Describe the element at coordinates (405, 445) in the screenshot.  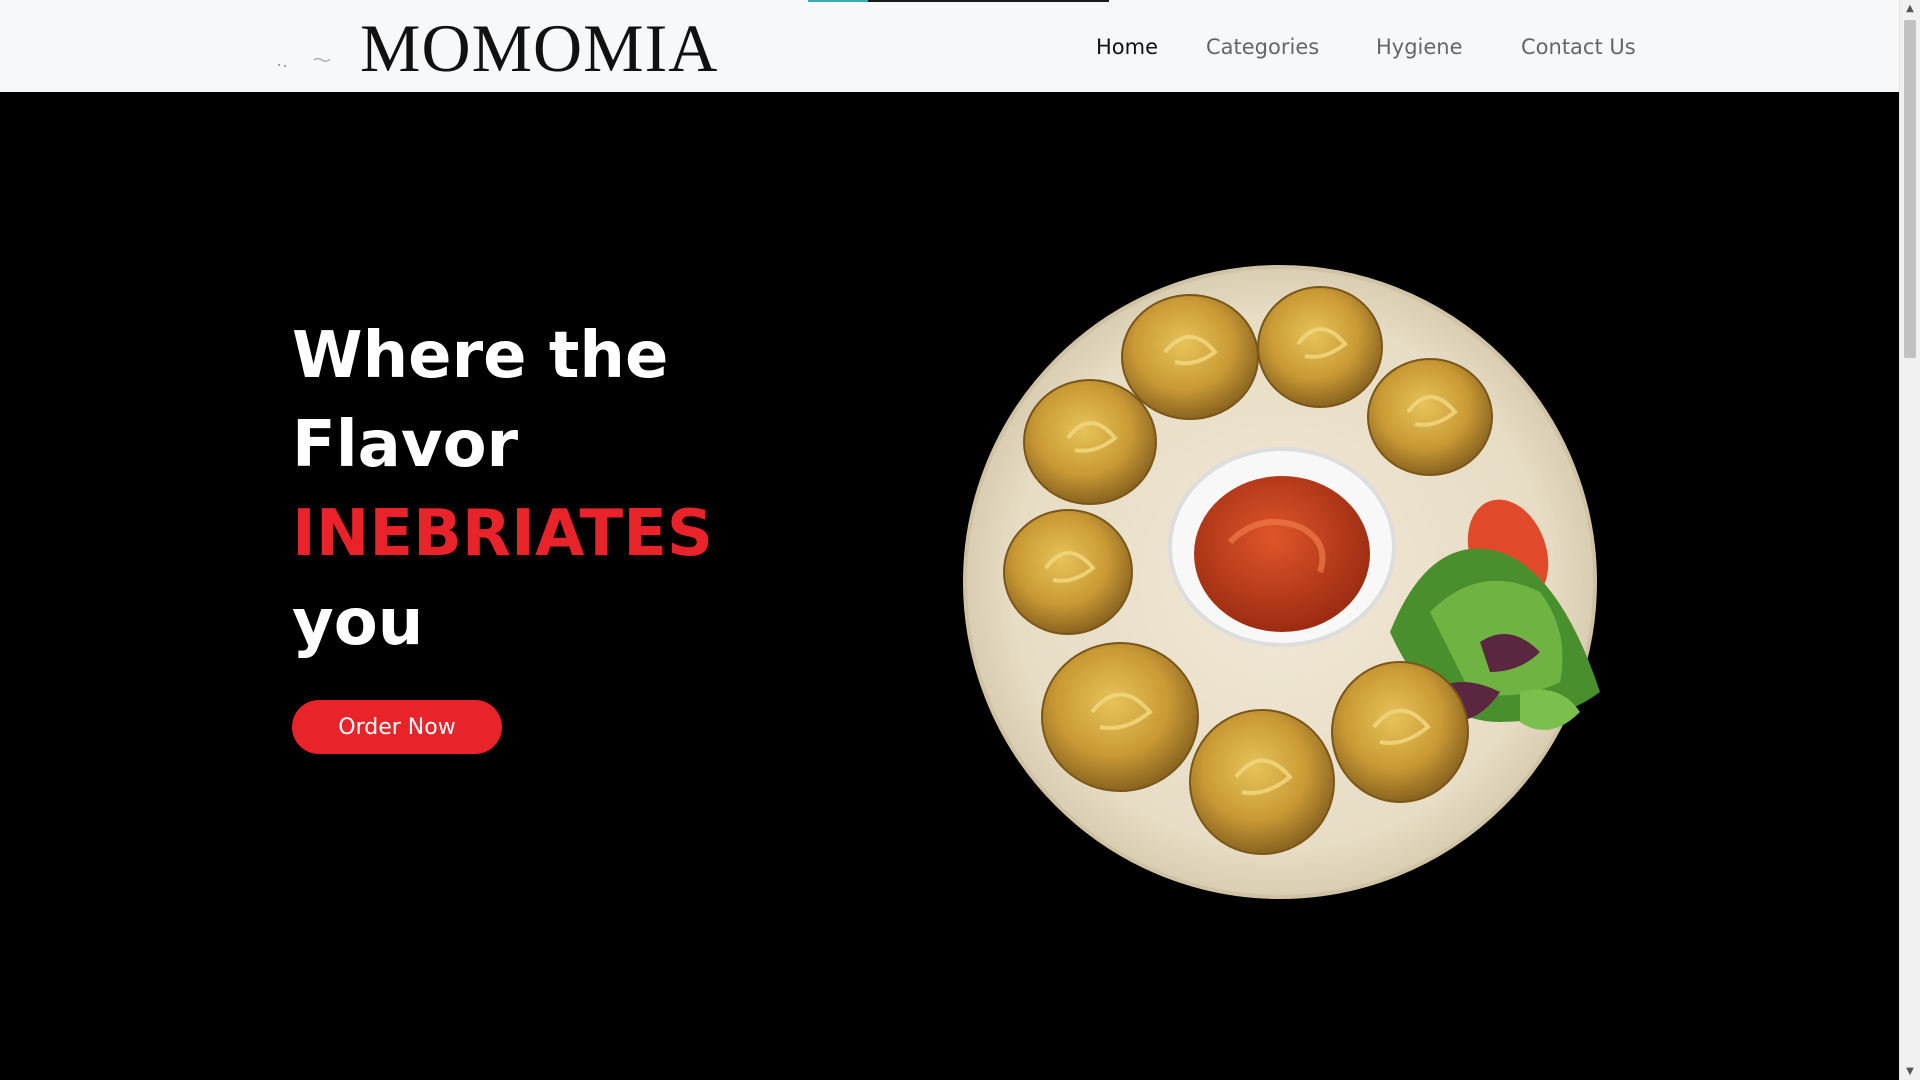
I see `headline-line-2: Flavor` at that location.